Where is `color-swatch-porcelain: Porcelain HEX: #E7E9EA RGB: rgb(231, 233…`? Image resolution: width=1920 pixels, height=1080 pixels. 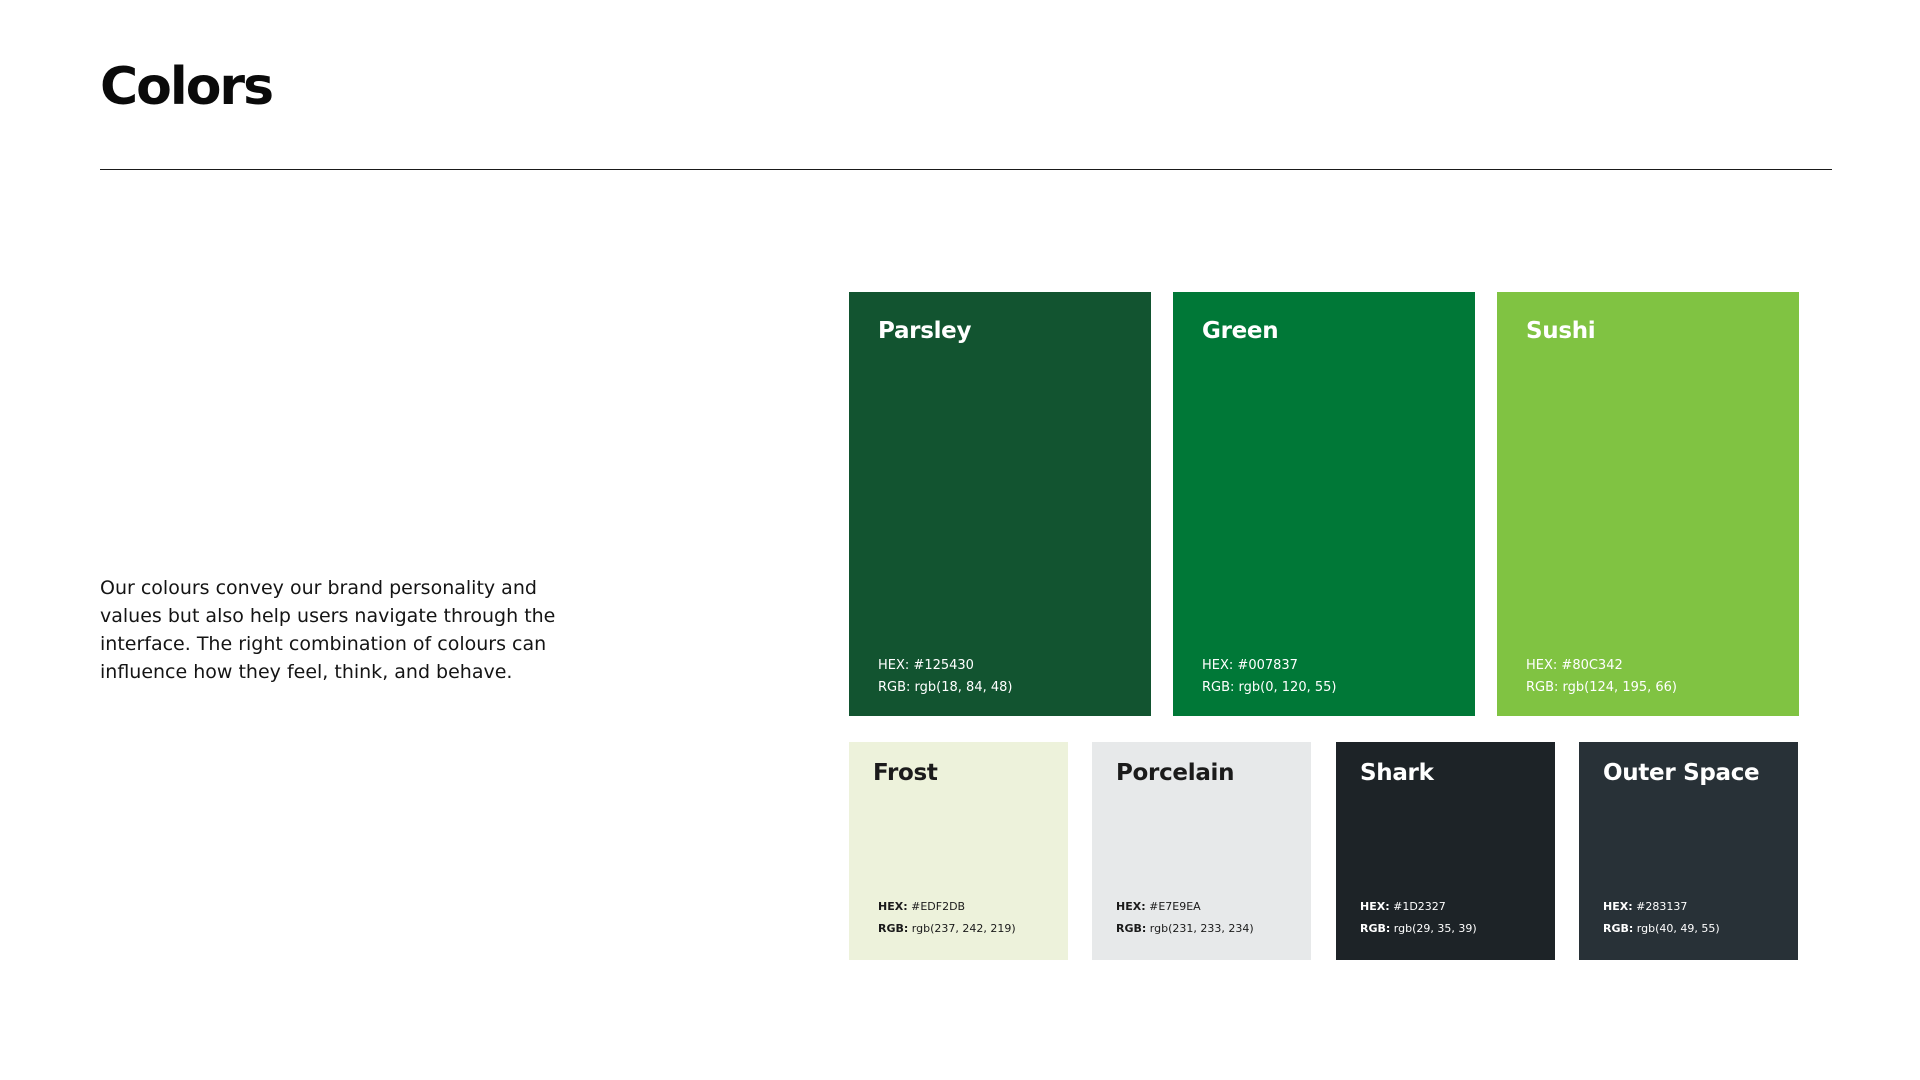
color-swatch-porcelain: Porcelain HEX: #E7E9EA RGB: rgb(231, 233… is located at coordinates (1201, 851).